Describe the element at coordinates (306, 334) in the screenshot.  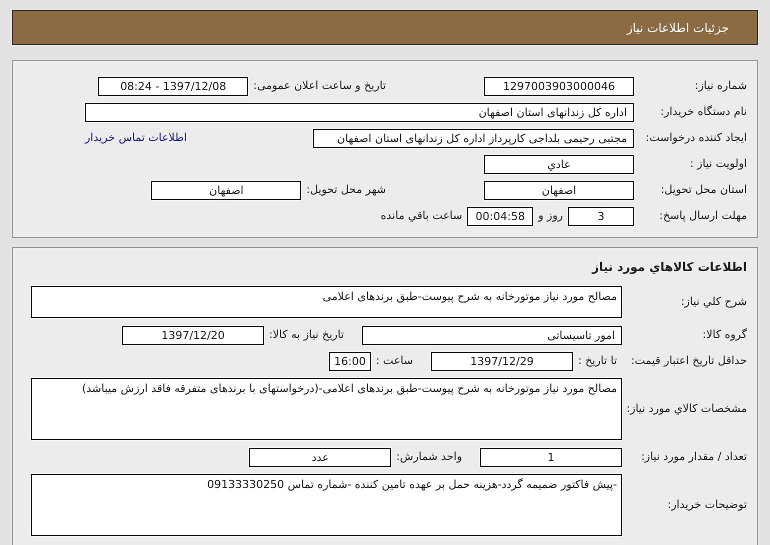
I see `field-label: تاریخ نیاز به کالا:` at that location.